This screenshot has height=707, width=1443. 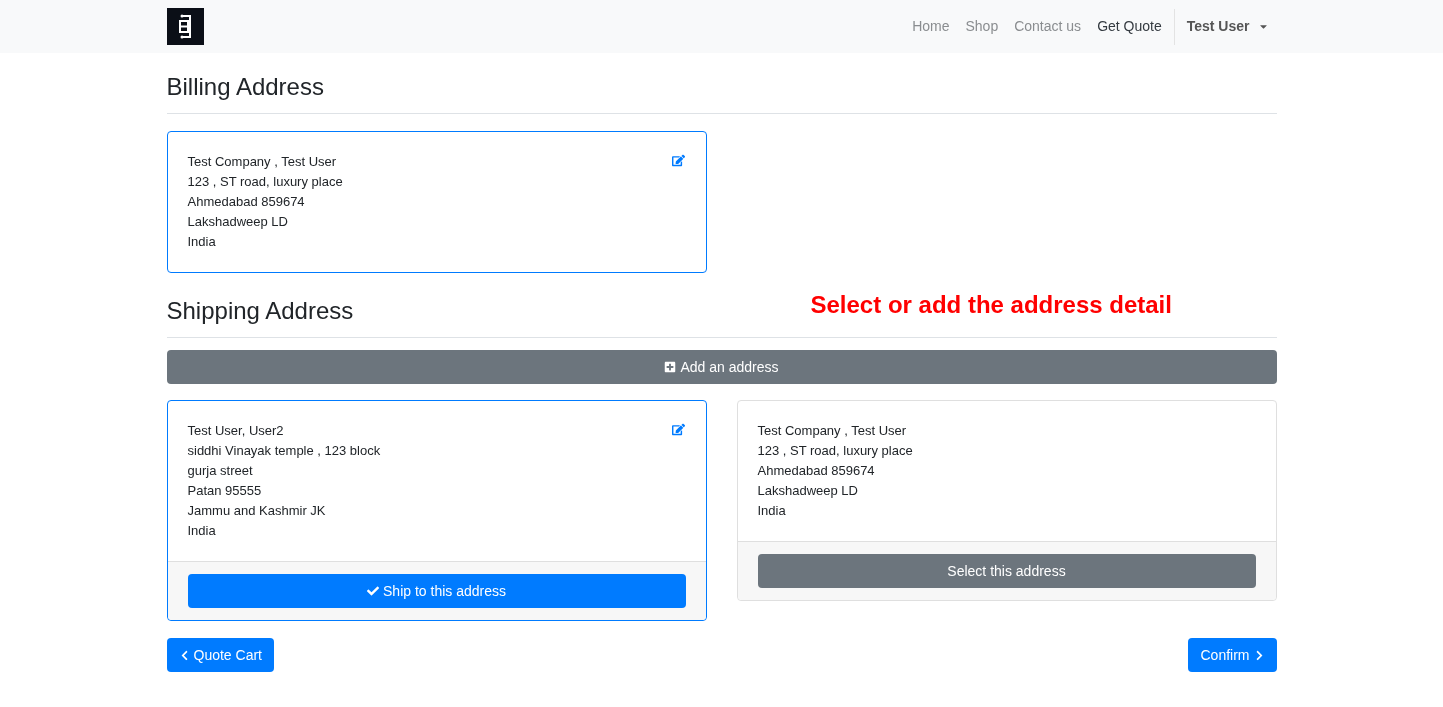 I want to click on confirm-button: Confirm, so click(x=1232, y=655).